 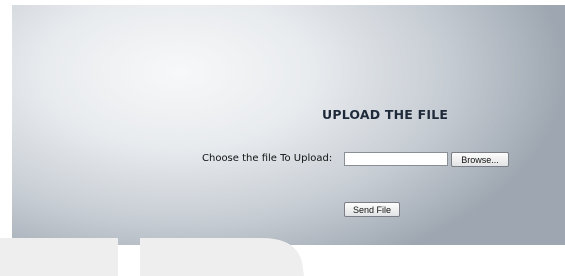 I want to click on send-file-button: Send File, so click(x=372, y=209).